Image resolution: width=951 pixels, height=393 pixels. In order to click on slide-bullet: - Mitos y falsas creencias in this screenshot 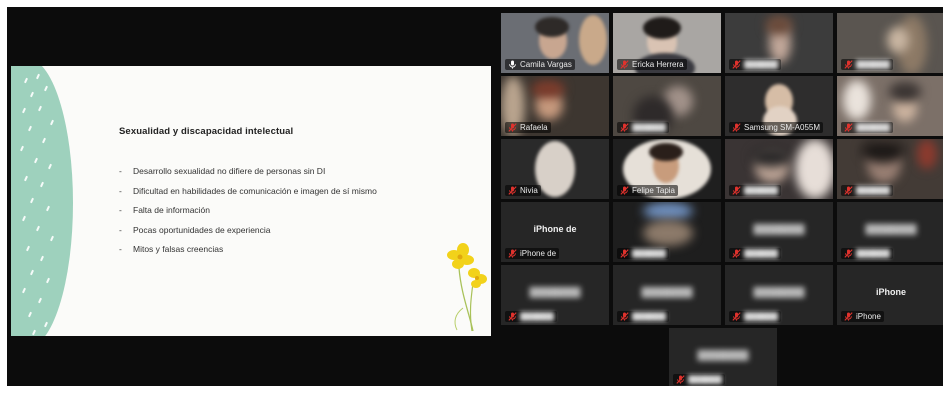, I will do `click(171, 249)`.